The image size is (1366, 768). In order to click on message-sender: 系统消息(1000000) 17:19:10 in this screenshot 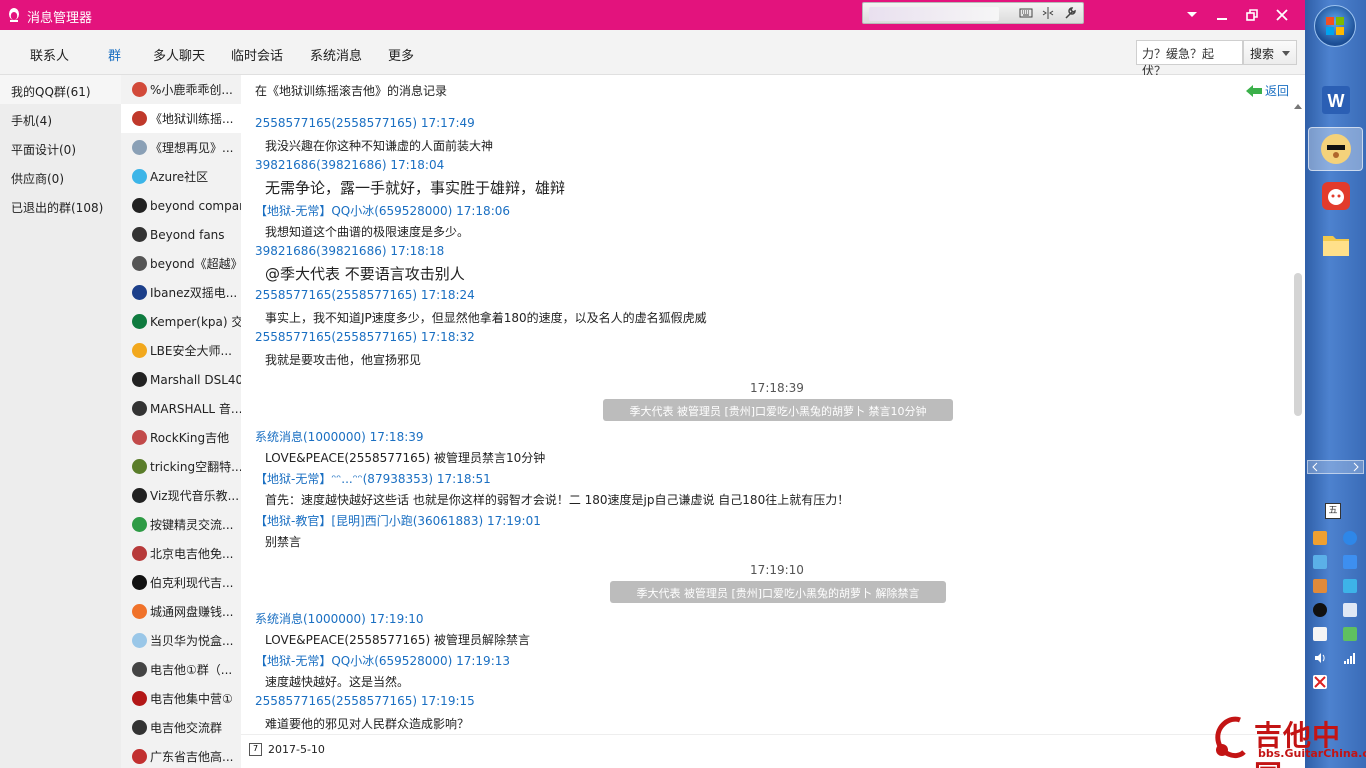, I will do `click(339, 618)`.